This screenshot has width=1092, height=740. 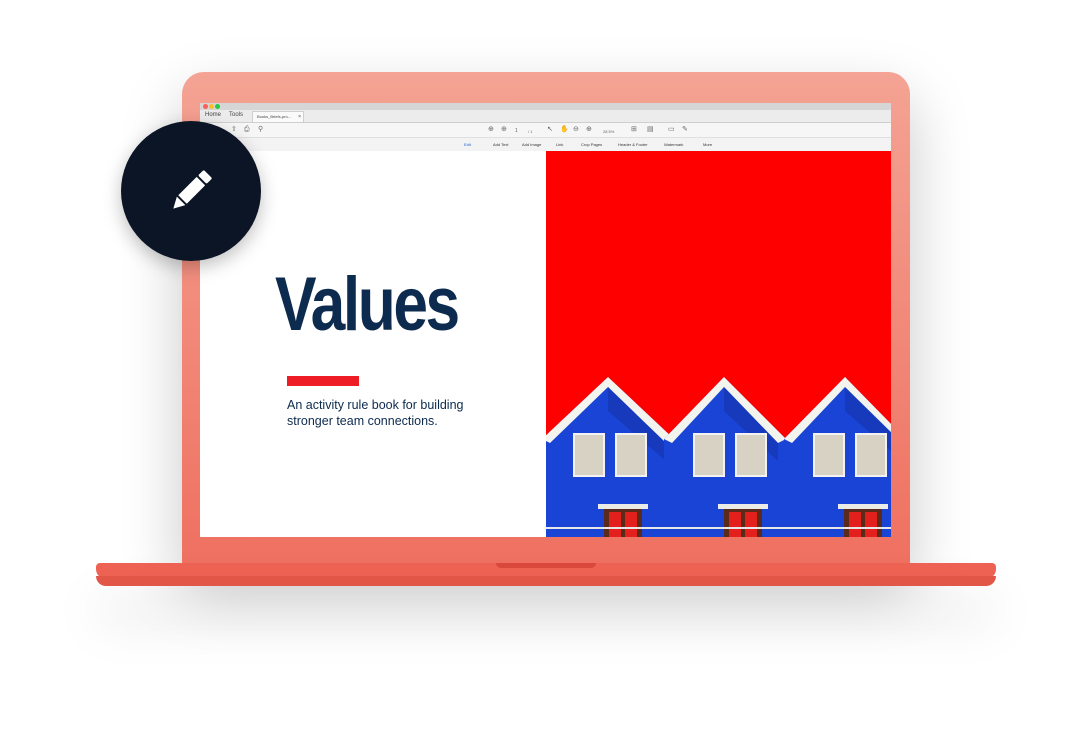 I want to click on tab-document: Books_Briefs-pro... ×, so click(x=278, y=116).